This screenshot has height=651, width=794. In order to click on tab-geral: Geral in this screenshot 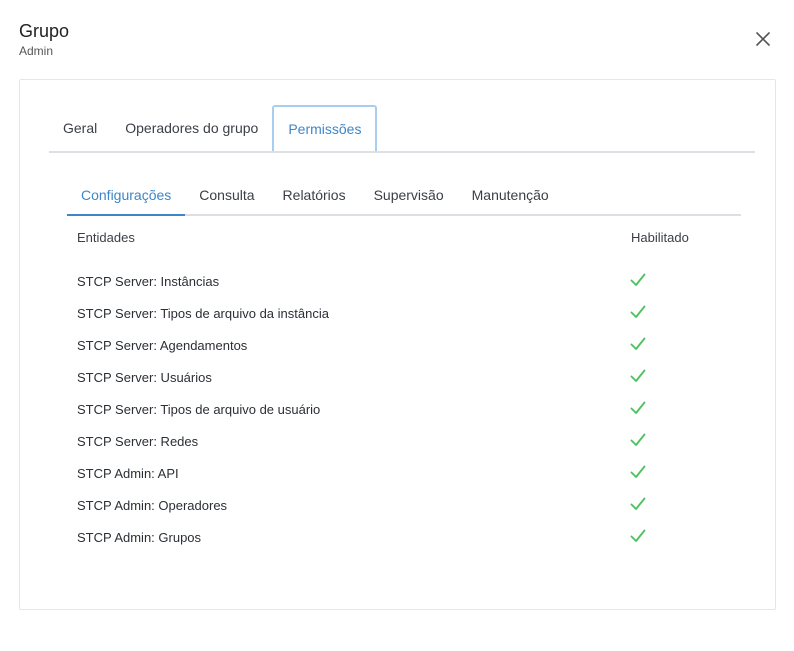, I will do `click(80, 128)`.